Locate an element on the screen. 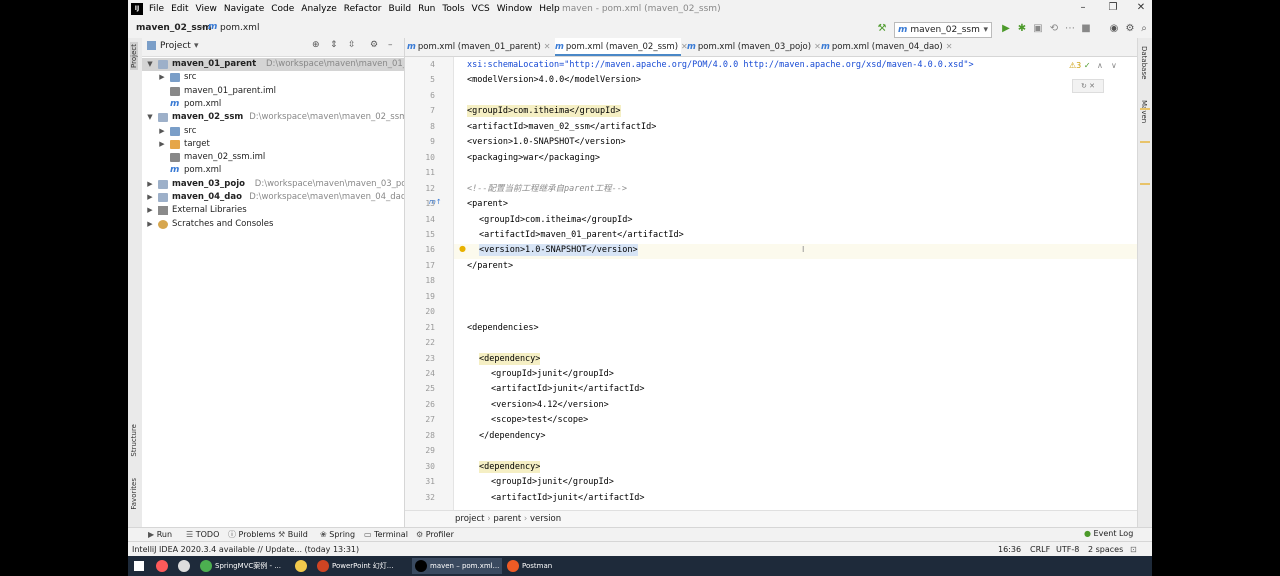 The image size is (1280, 576). minimize-icon: – is located at coordinates (1083, 7).